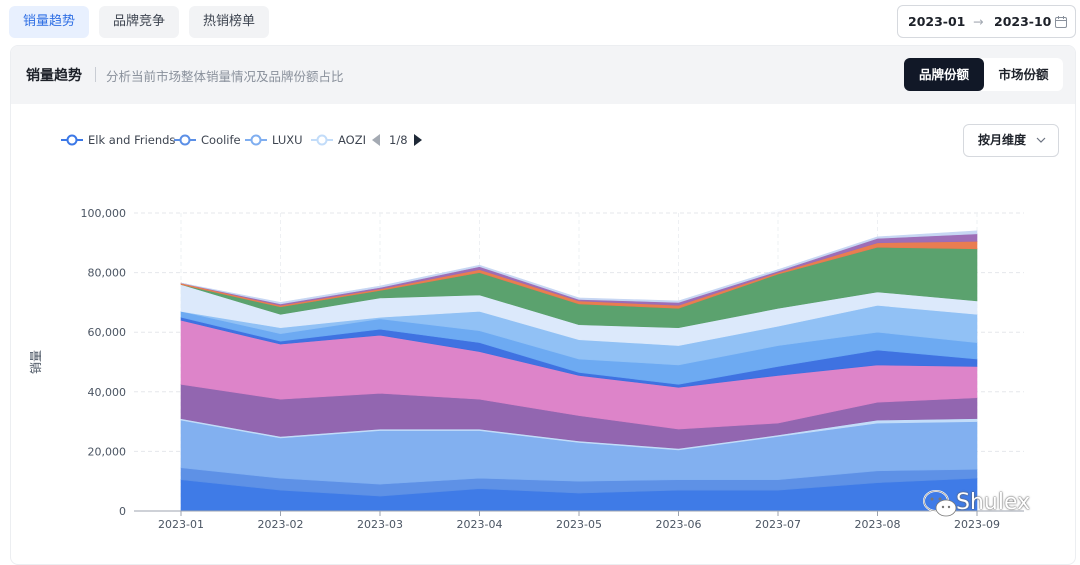 This screenshot has height=565, width=1080. Describe the element at coordinates (107, 332) in the screenshot. I see `y-tick-label: 60,000` at that location.